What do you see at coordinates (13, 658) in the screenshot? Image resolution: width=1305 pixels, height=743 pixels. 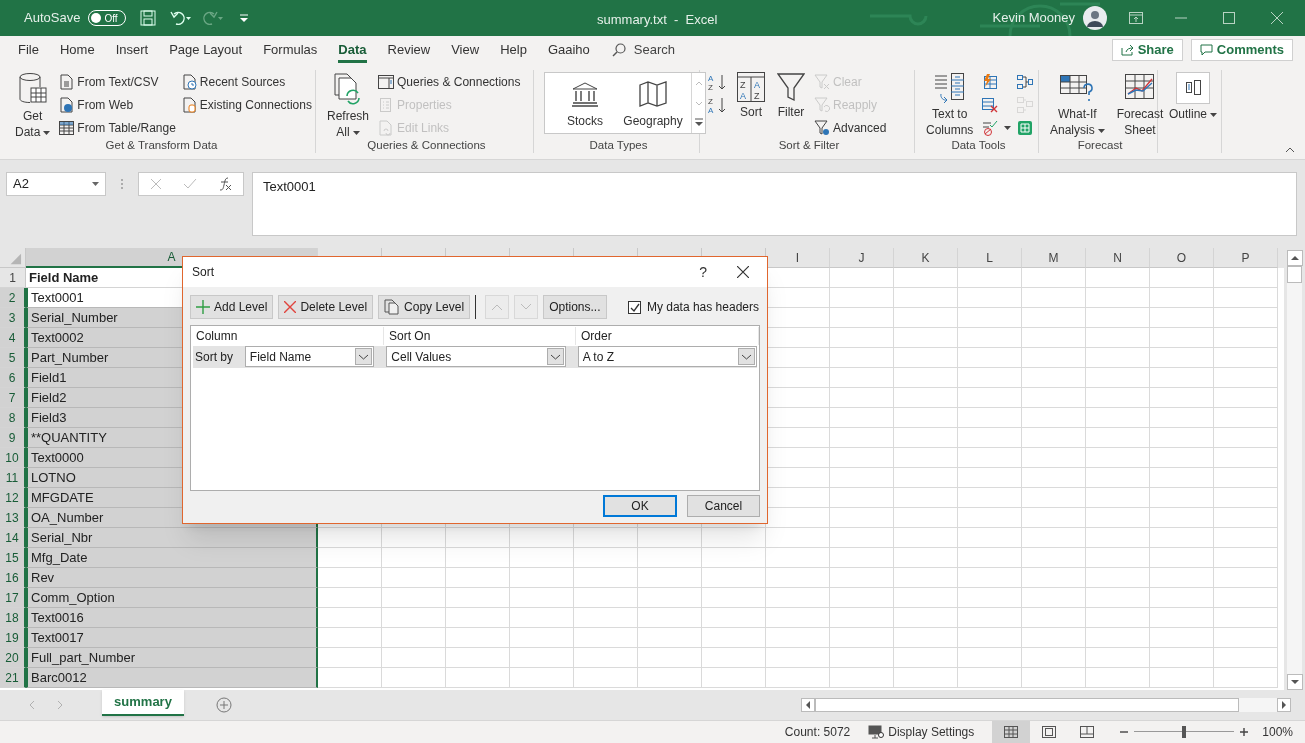 I see `row-header: 20` at bounding box center [13, 658].